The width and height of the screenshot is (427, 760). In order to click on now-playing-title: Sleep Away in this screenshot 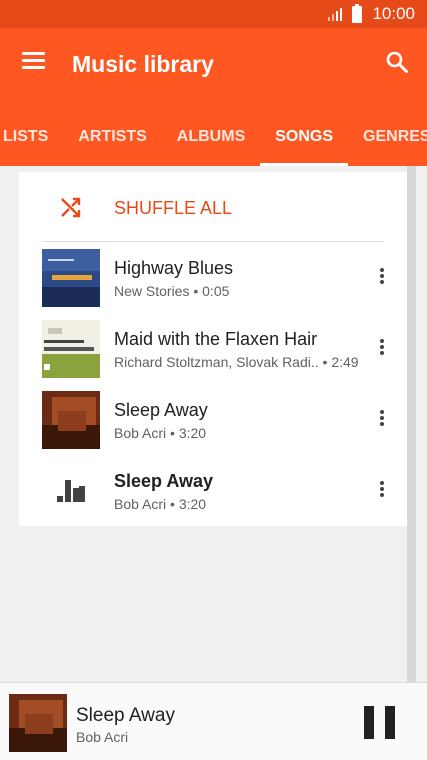, I will do `click(125, 715)`.